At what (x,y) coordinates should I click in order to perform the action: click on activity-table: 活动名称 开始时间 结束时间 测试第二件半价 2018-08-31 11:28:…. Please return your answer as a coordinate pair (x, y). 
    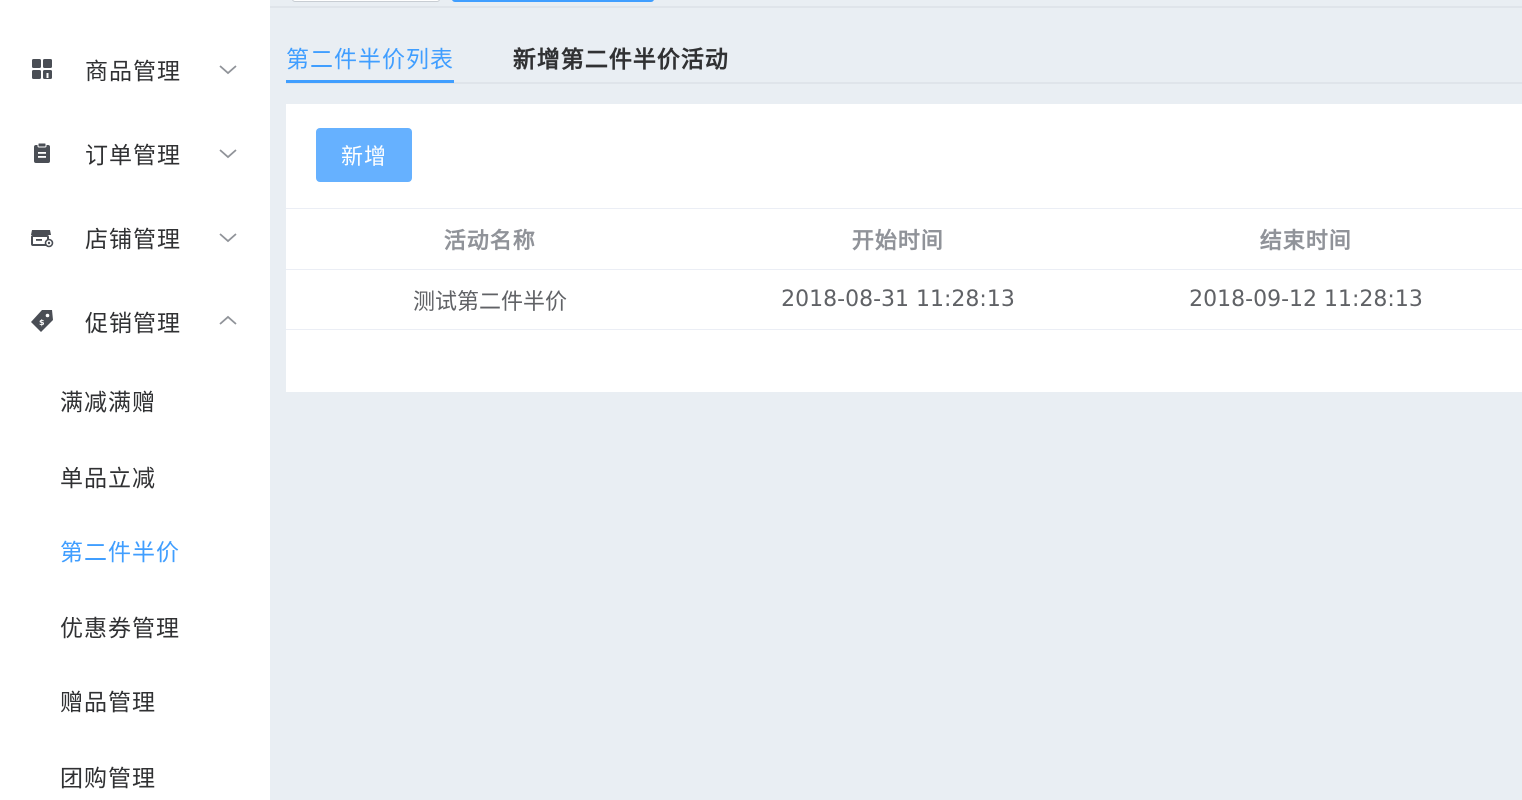
    Looking at the image, I should click on (904, 269).